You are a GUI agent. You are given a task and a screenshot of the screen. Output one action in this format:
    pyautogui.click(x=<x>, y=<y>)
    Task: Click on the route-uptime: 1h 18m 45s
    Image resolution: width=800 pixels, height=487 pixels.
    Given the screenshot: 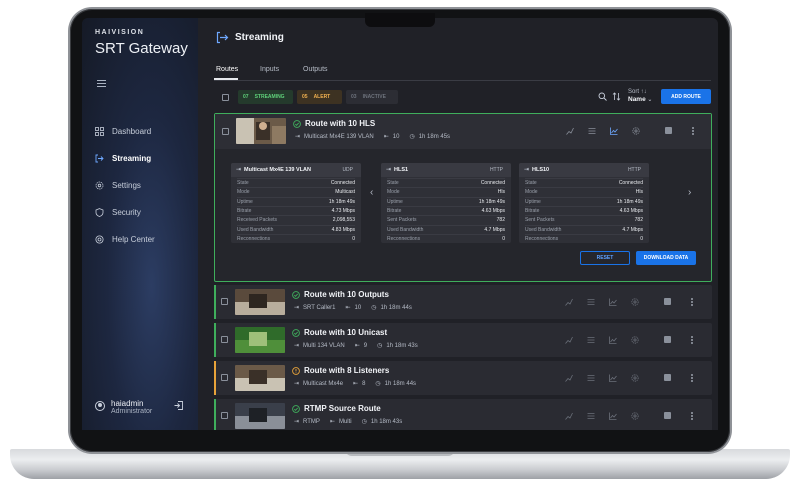 What is the action you would take?
    pyautogui.click(x=434, y=136)
    